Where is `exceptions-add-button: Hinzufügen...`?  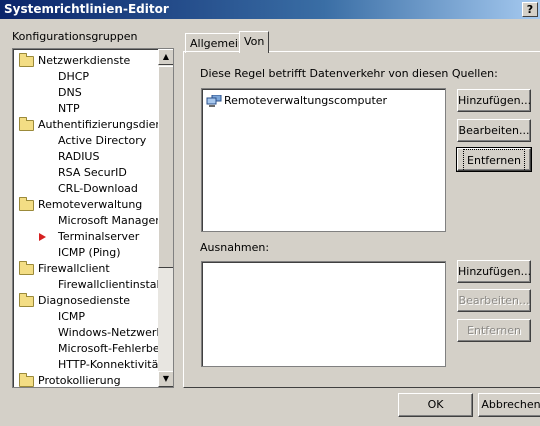 exceptions-add-button: Hinzufügen... is located at coordinates (494, 271).